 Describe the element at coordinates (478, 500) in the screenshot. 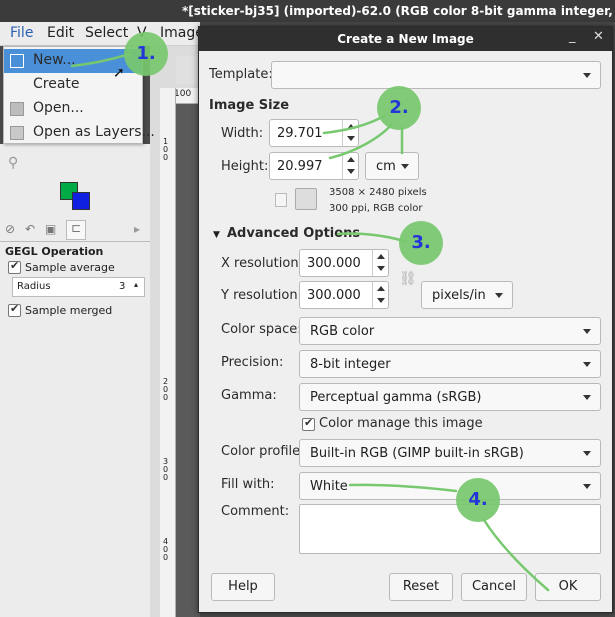

I see `callout-4: 4.` at that location.